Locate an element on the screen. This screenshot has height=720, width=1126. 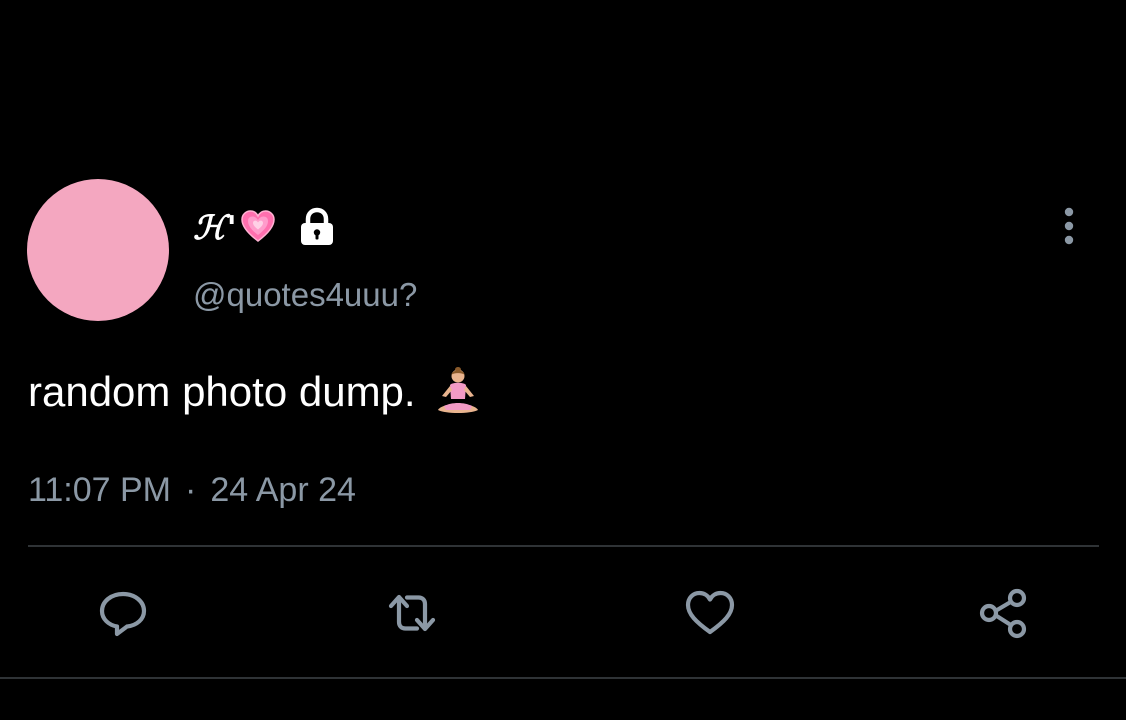
avatar is located at coordinates (98, 250).